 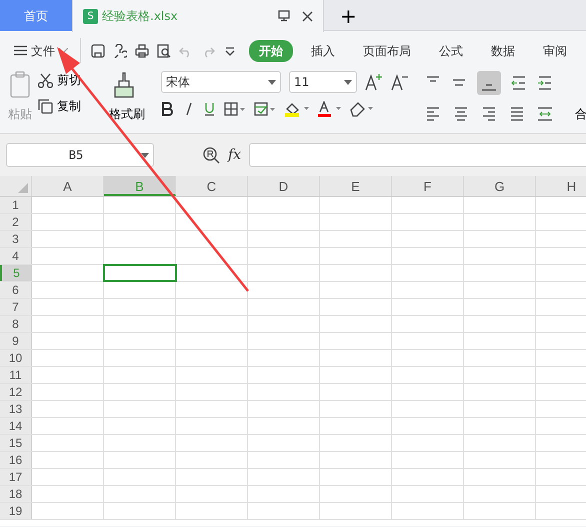 What do you see at coordinates (417, 155) in the screenshot?
I see `formula-field` at bounding box center [417, 155].